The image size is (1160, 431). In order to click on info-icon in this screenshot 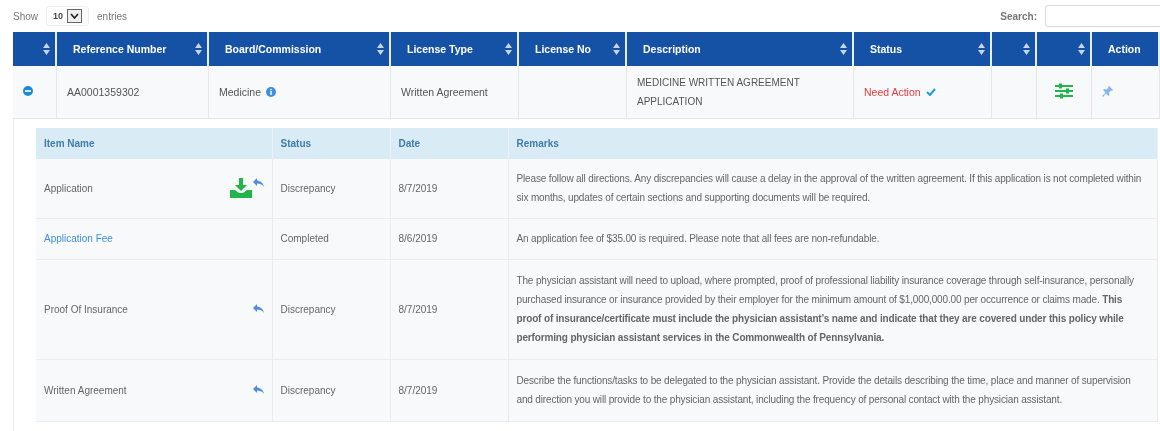, I will do `click(271, 92)`.